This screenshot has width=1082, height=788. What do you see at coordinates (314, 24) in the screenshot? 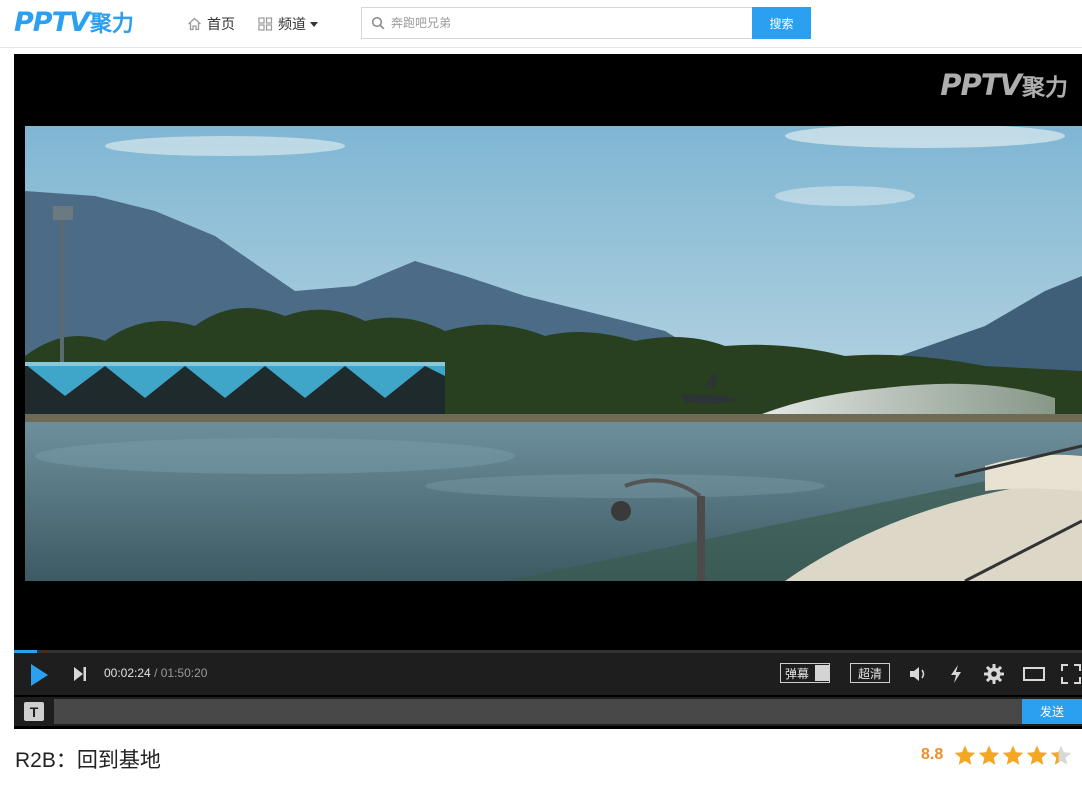
I see `caret-down-icon` at bounding box center [314, 24].